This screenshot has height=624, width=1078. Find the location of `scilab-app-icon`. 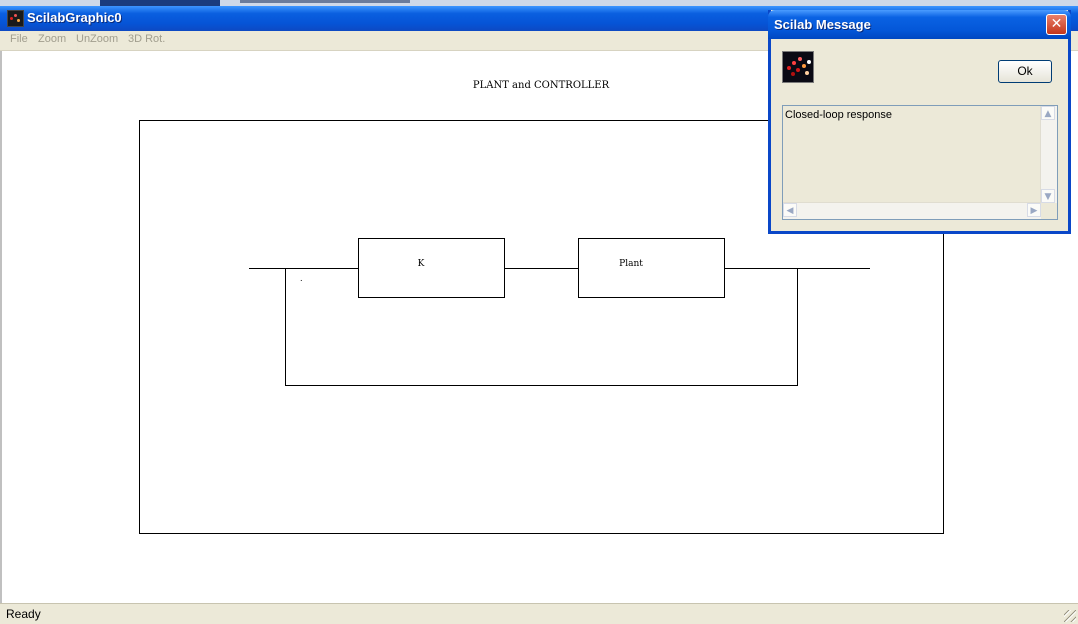

scilab-app-icon is located at coordinates (15, 18).